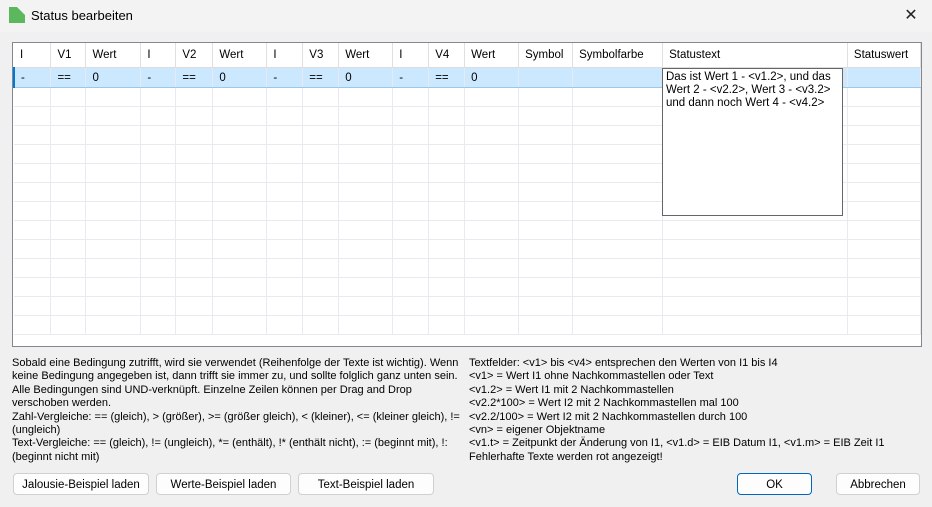  I want to click on ok-button: OK, so click(774, 484).